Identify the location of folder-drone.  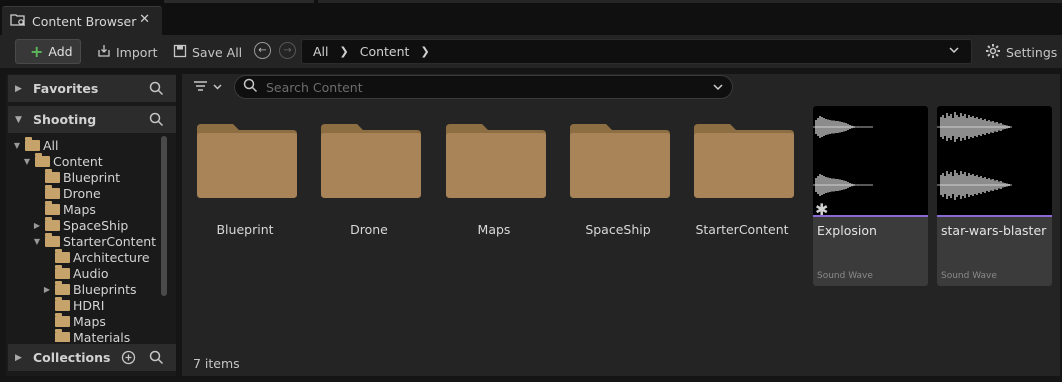
(369, 158).